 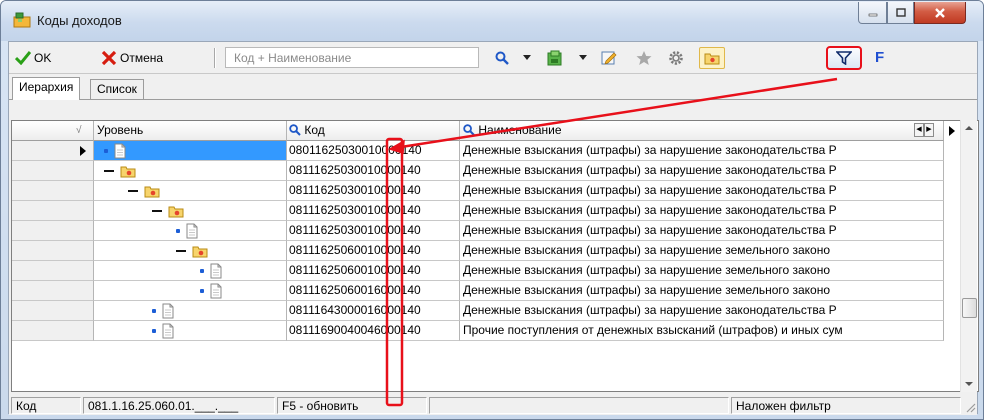 I want to click on search-button, so click(x=502, y=58).